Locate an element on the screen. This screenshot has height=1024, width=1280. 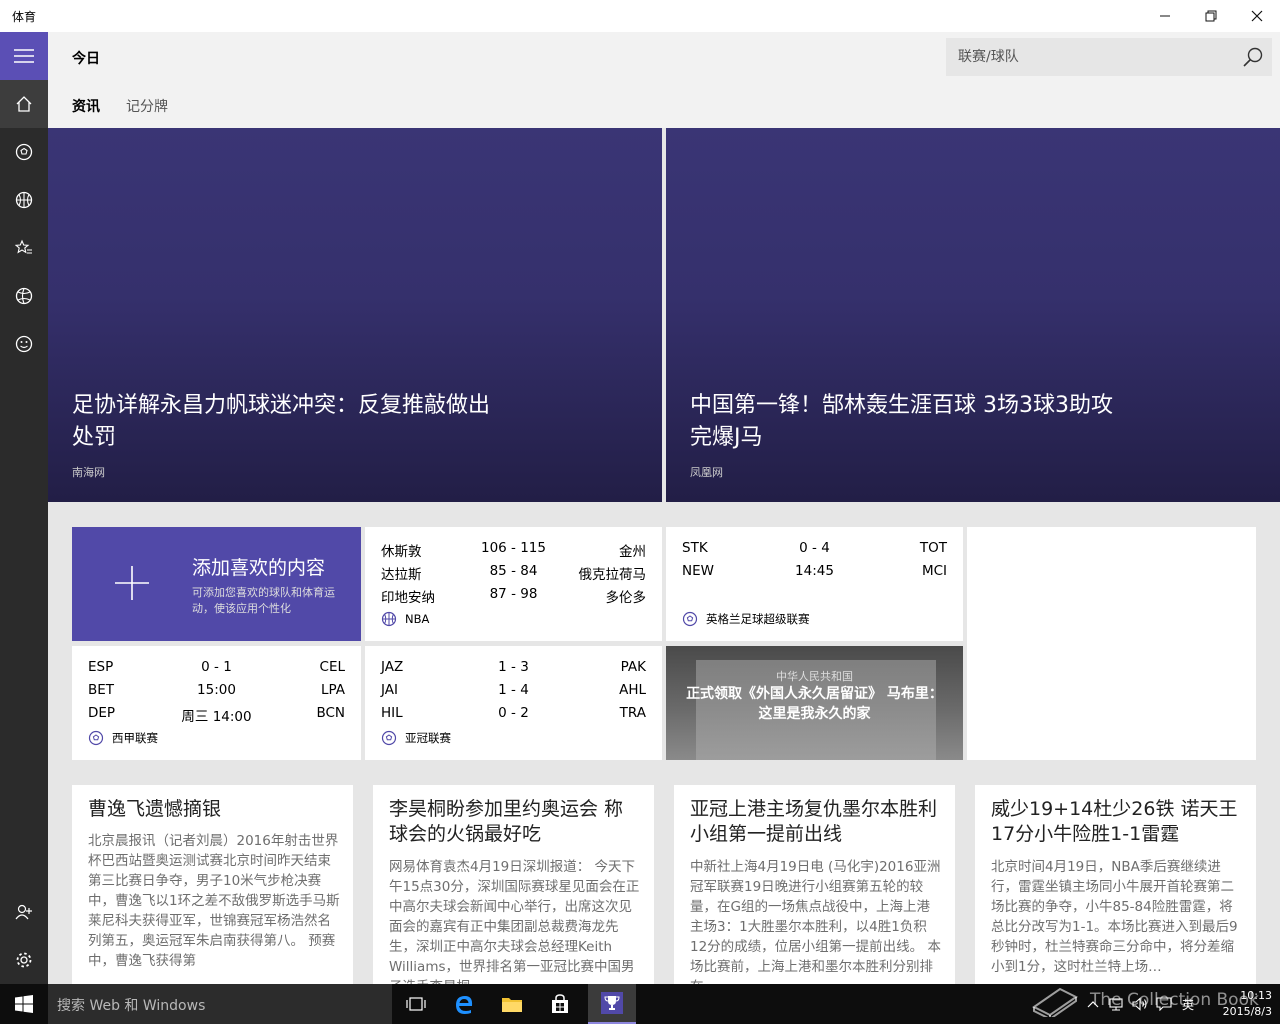
photo-story-title: 正式领取《外国人永久居留证》 马布里：这里是我永久的家 is located at coordinates (814, 704).